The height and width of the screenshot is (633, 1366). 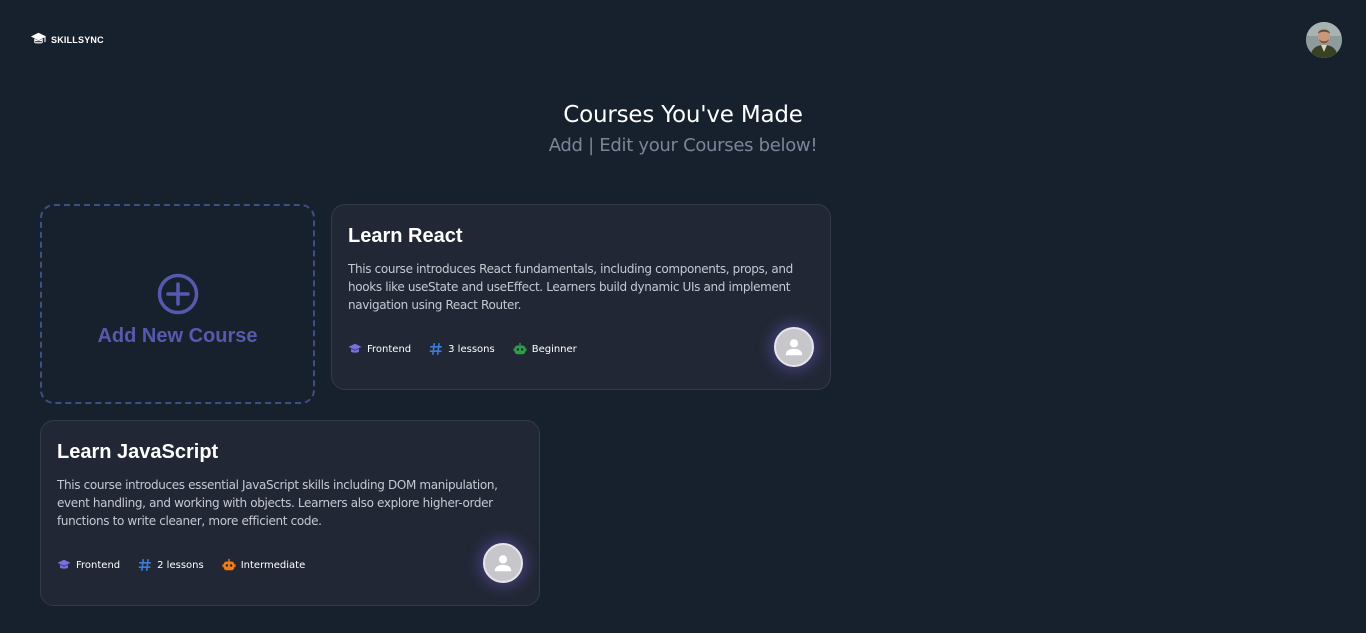 What do you see at coordinates (471, 349) in the screenshot?
I see `course-lessons-count: 3 lessons` at bounding box center [471, 349].